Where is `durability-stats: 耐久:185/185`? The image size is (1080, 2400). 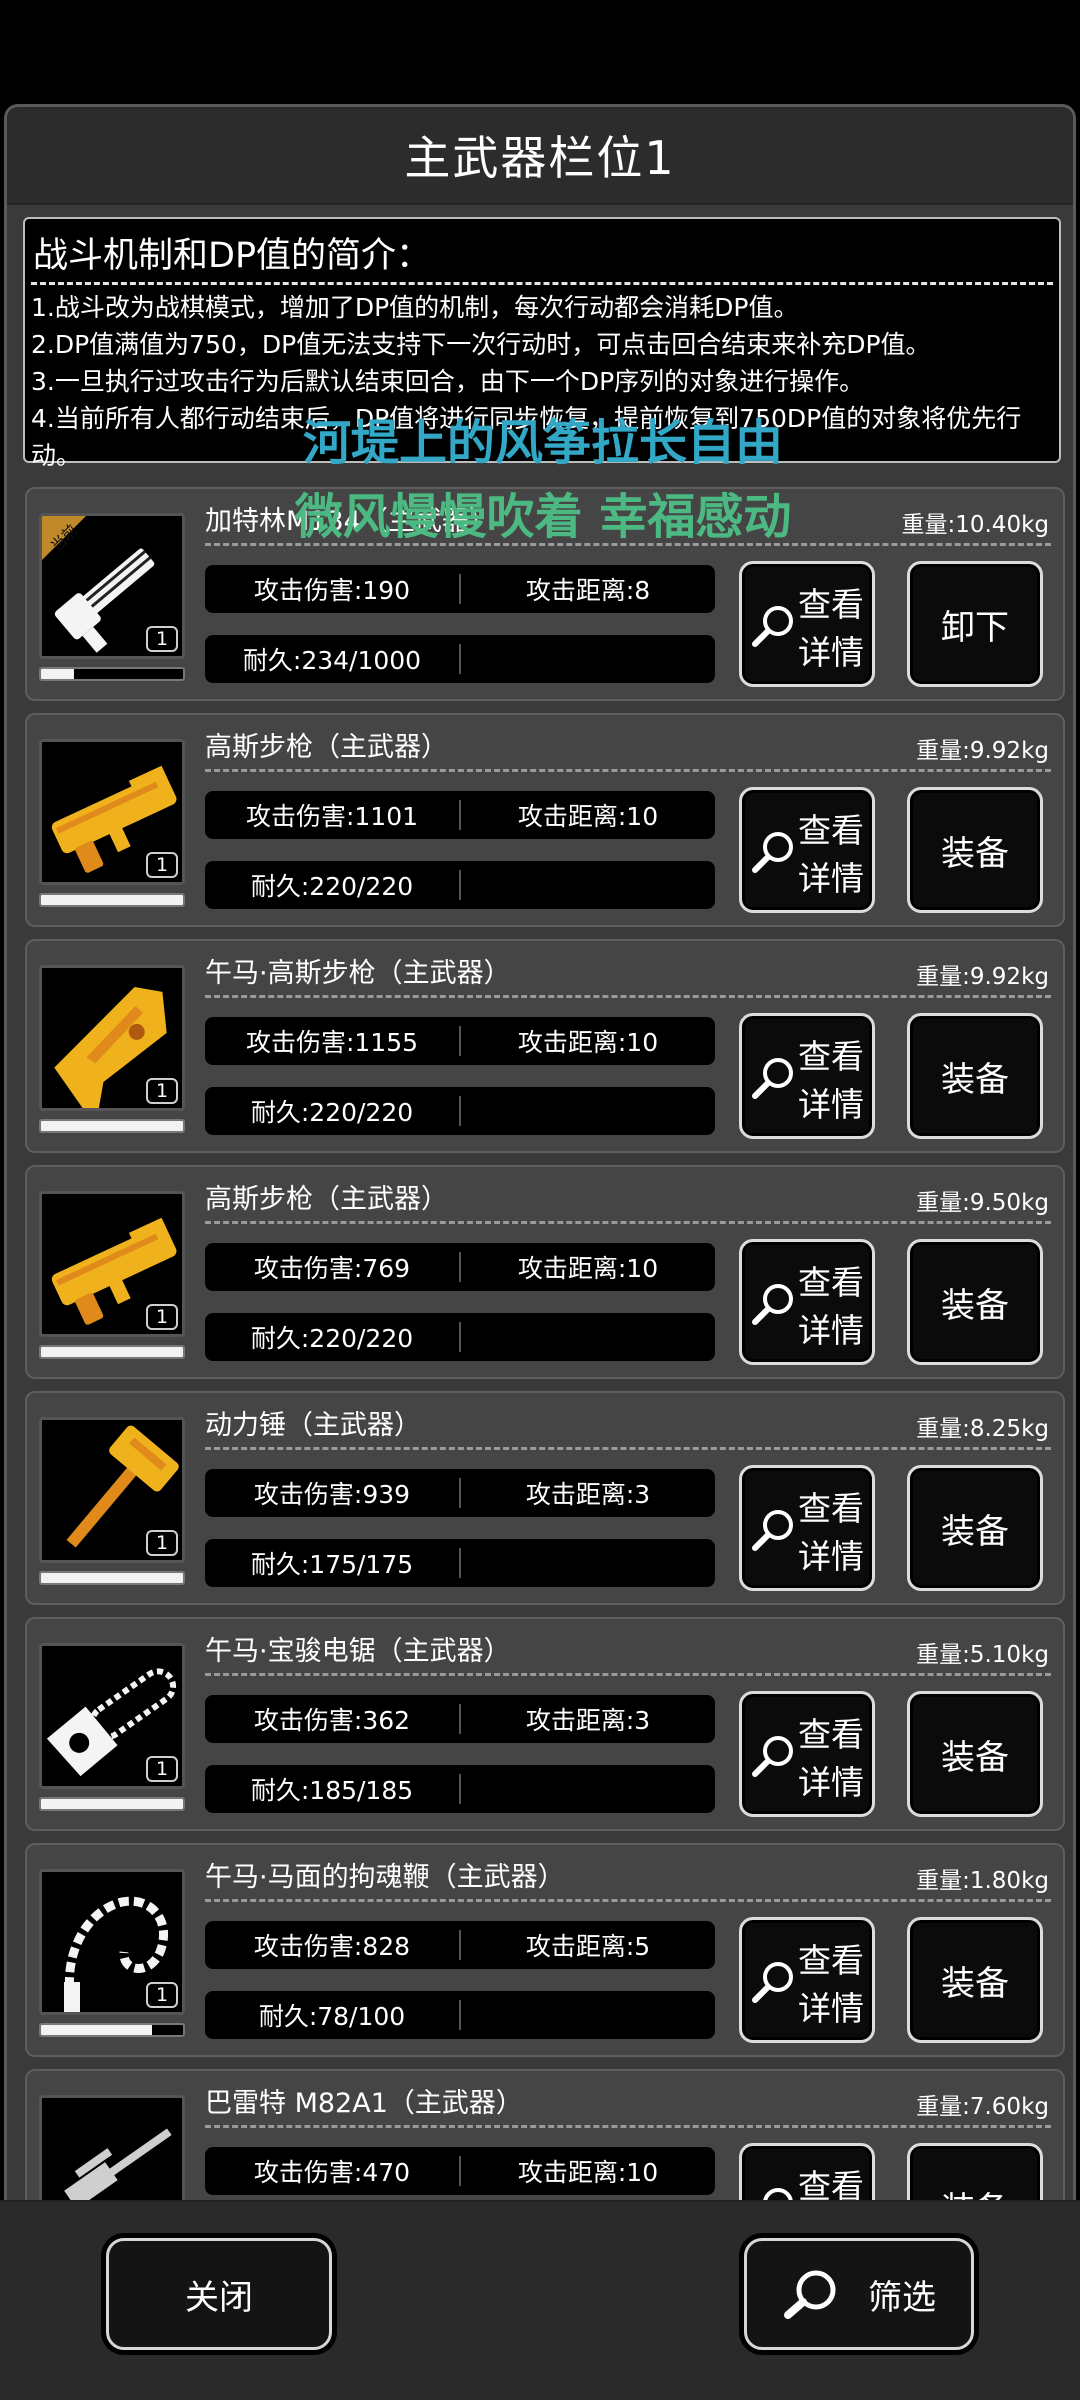
durability-stats: 耐久:185/185 is located at coordinates (460, 1789).